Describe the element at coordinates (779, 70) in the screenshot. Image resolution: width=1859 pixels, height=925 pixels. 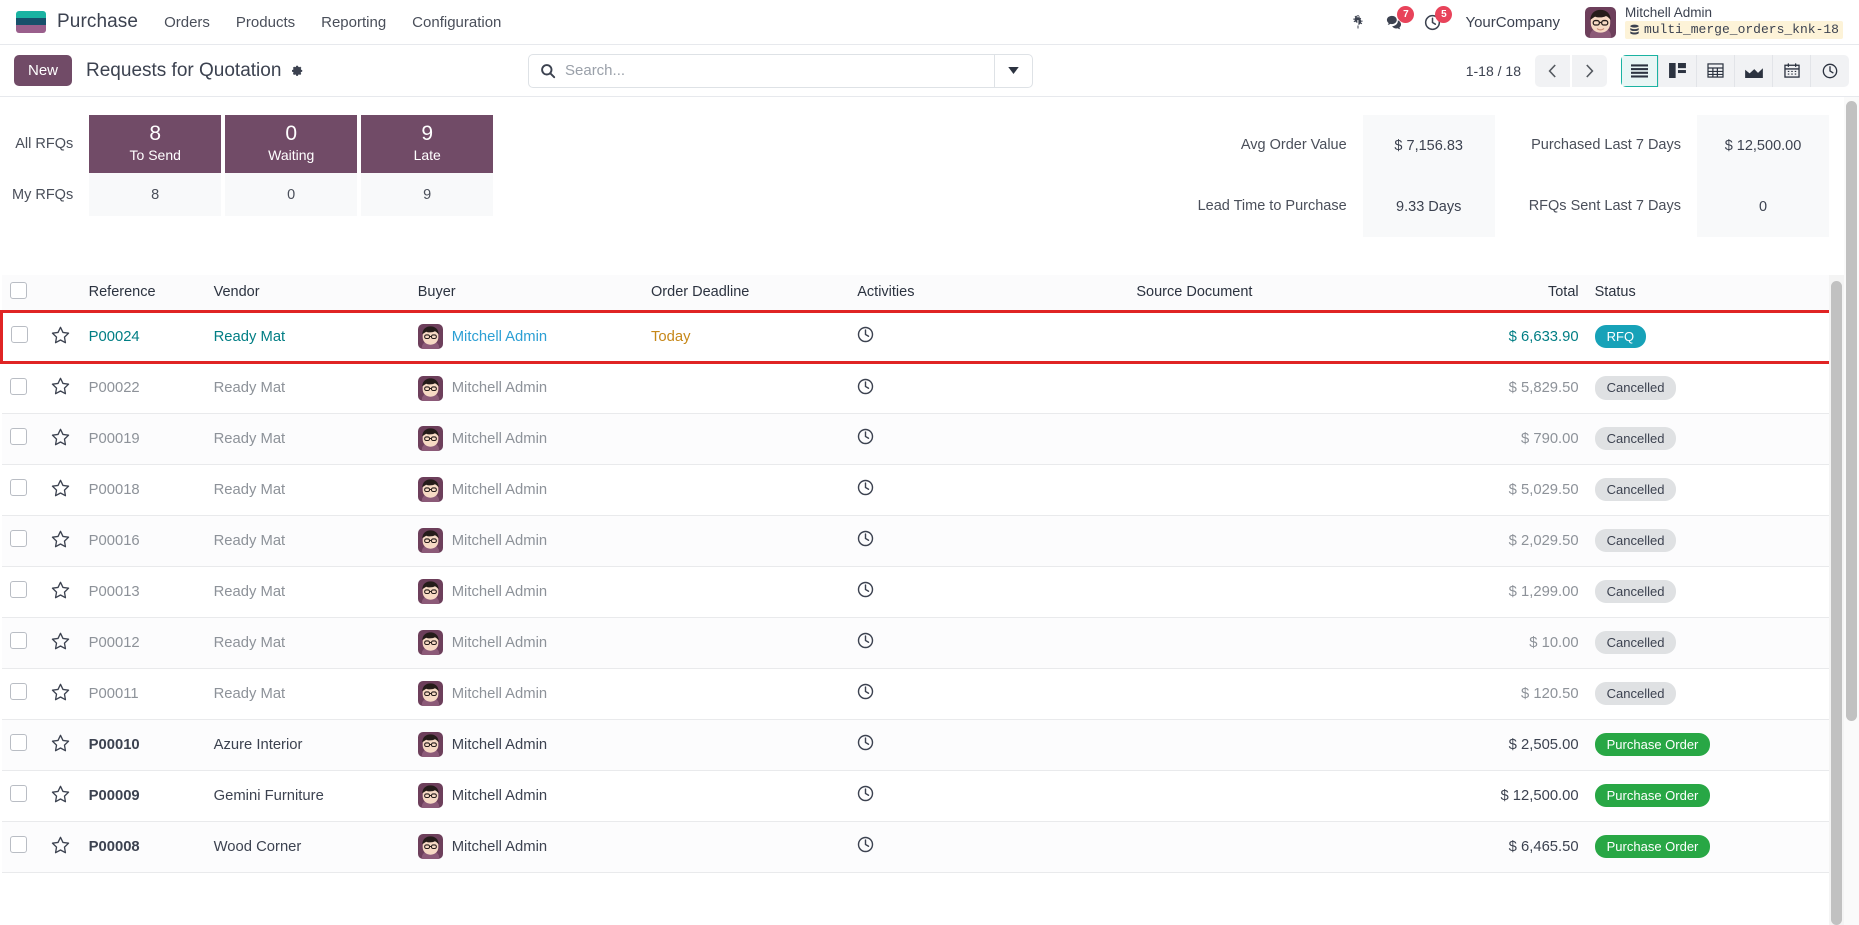
I see `search-input` at that location.